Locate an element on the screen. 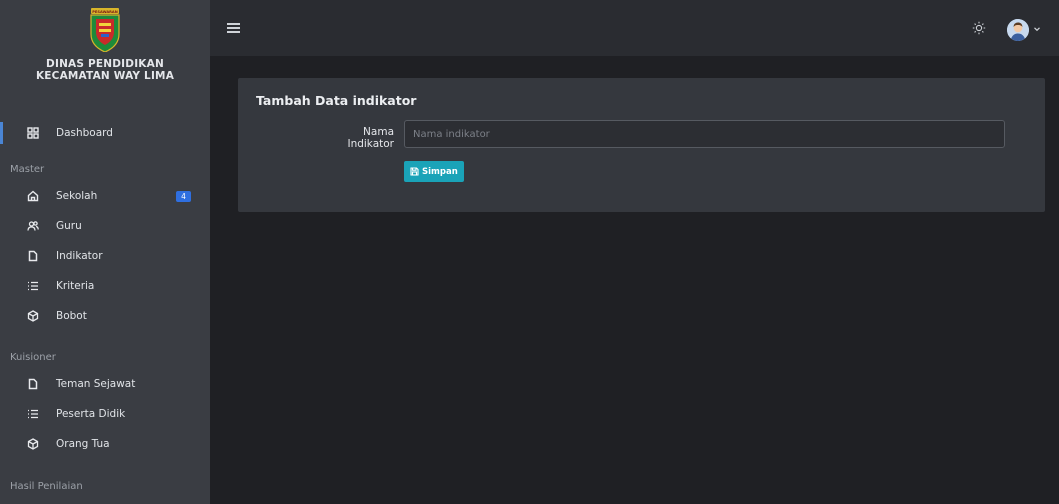  sidebar-item-label: Peserta Didik is located at coordinates (91, 414).